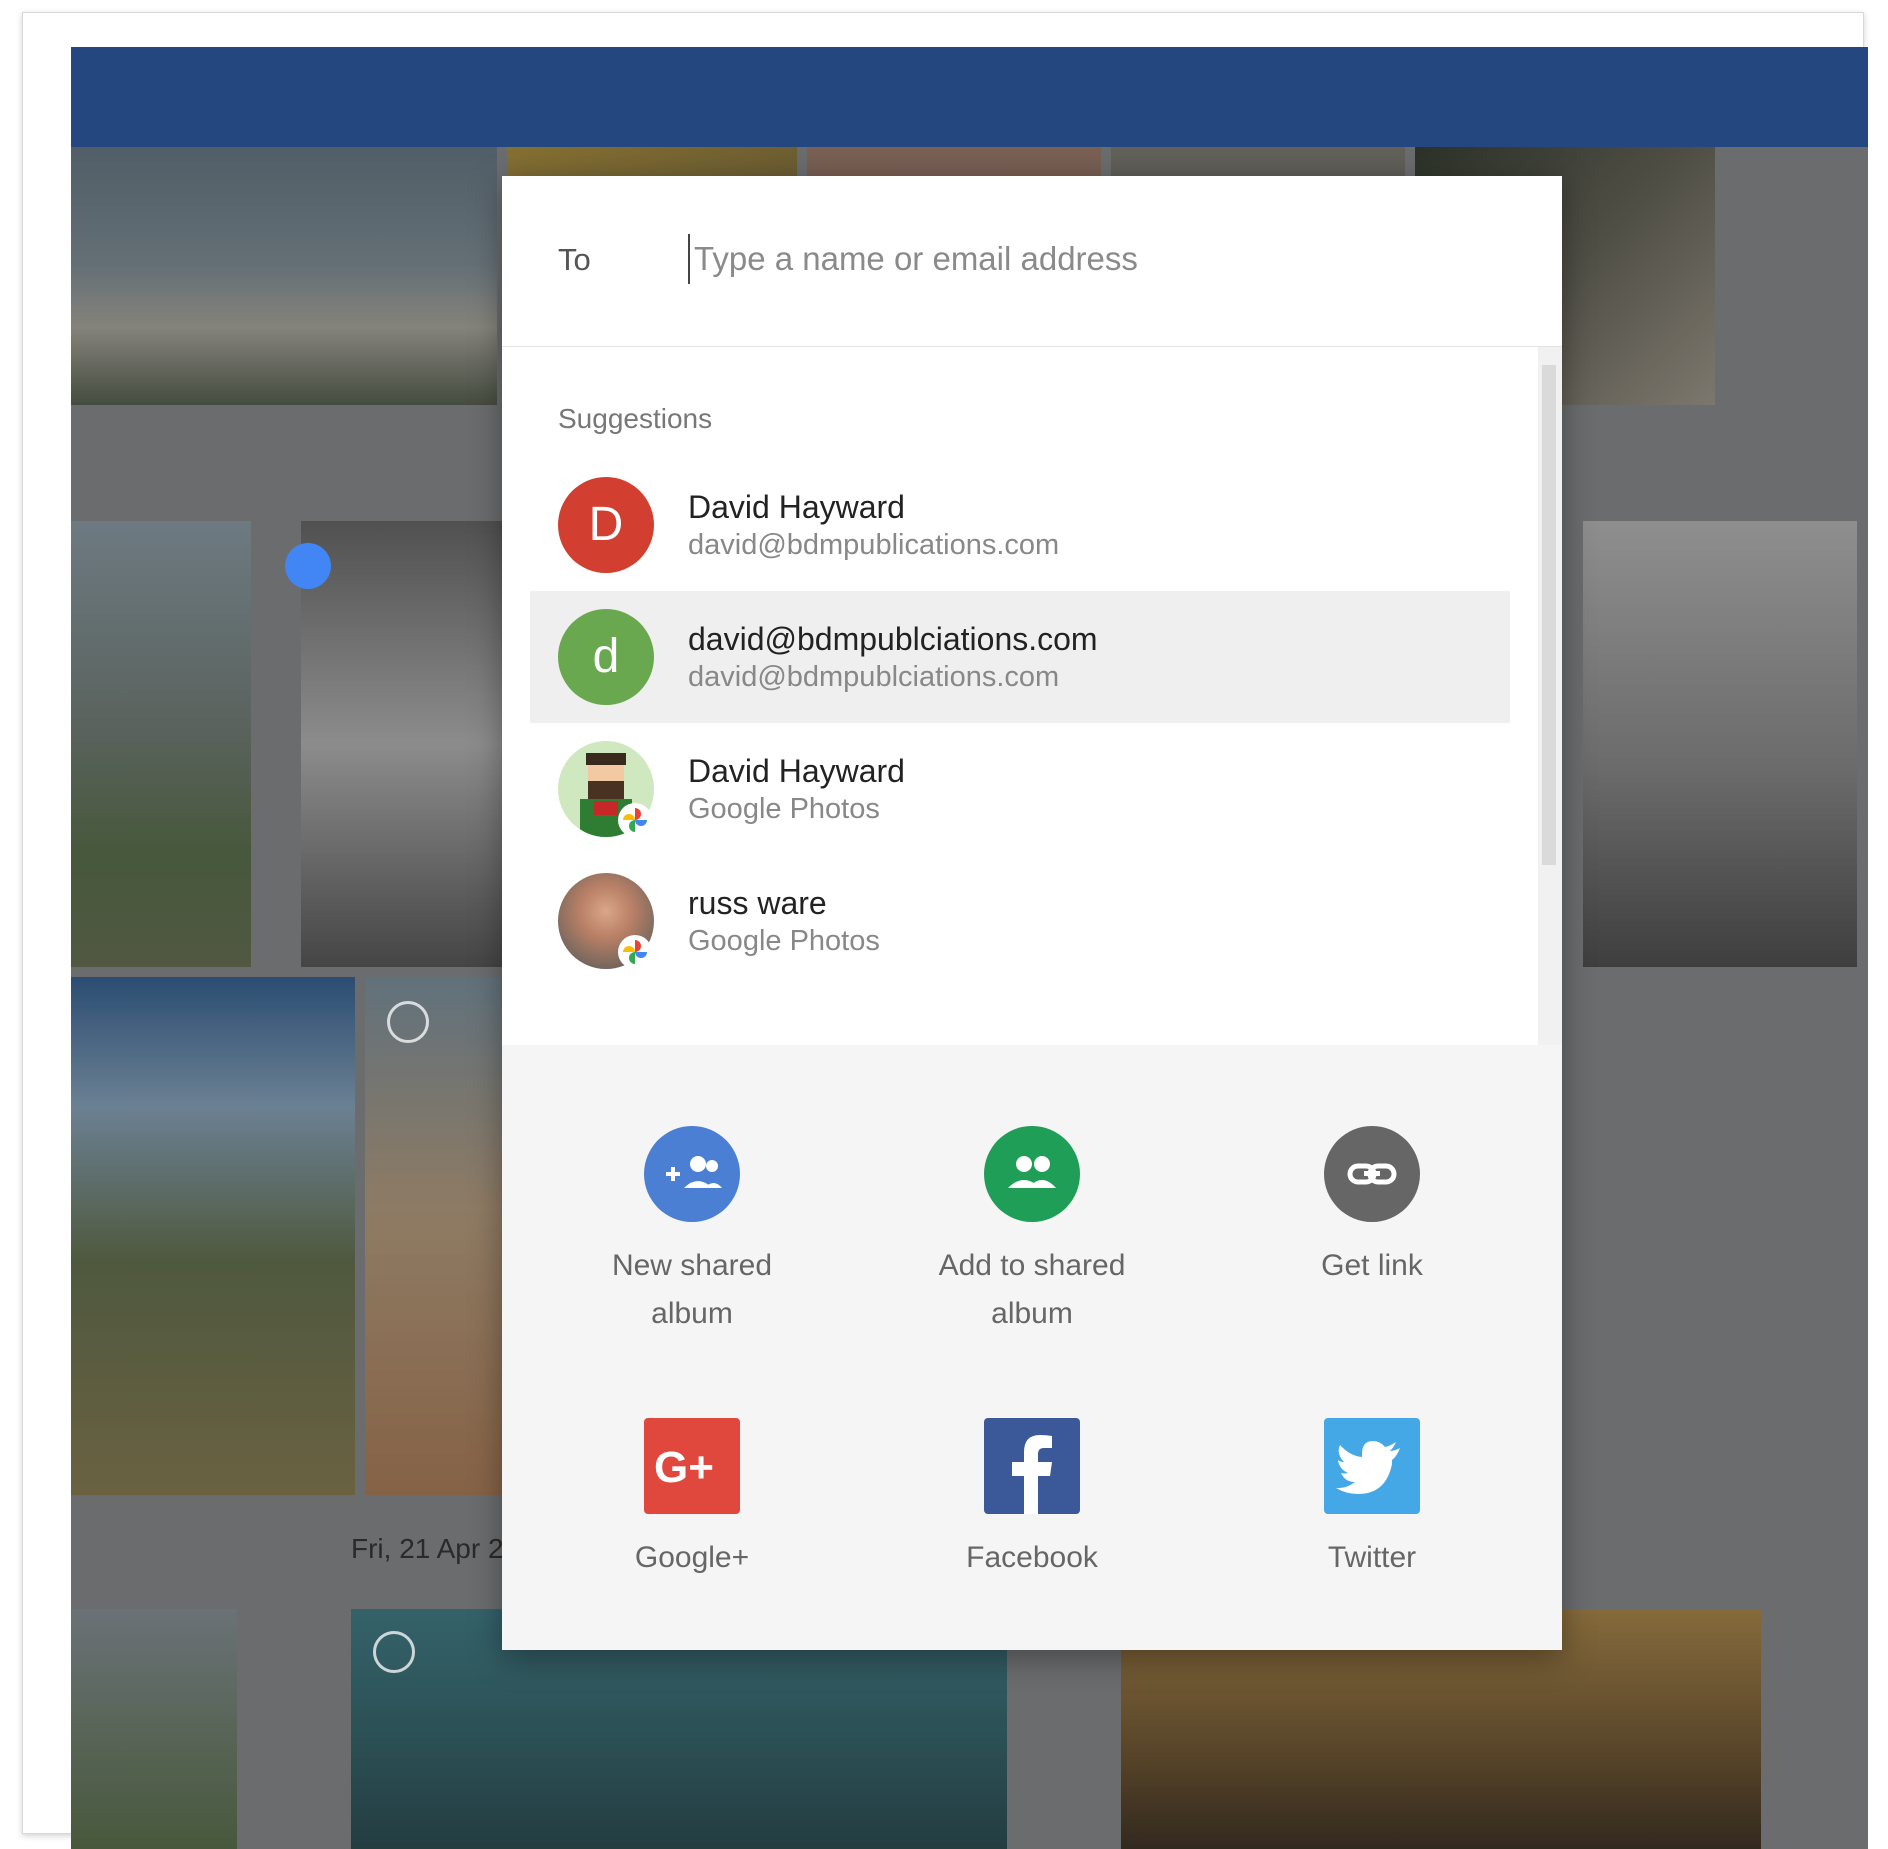  I want to click on twitter-button: Twitter, so click(1372, 1500).